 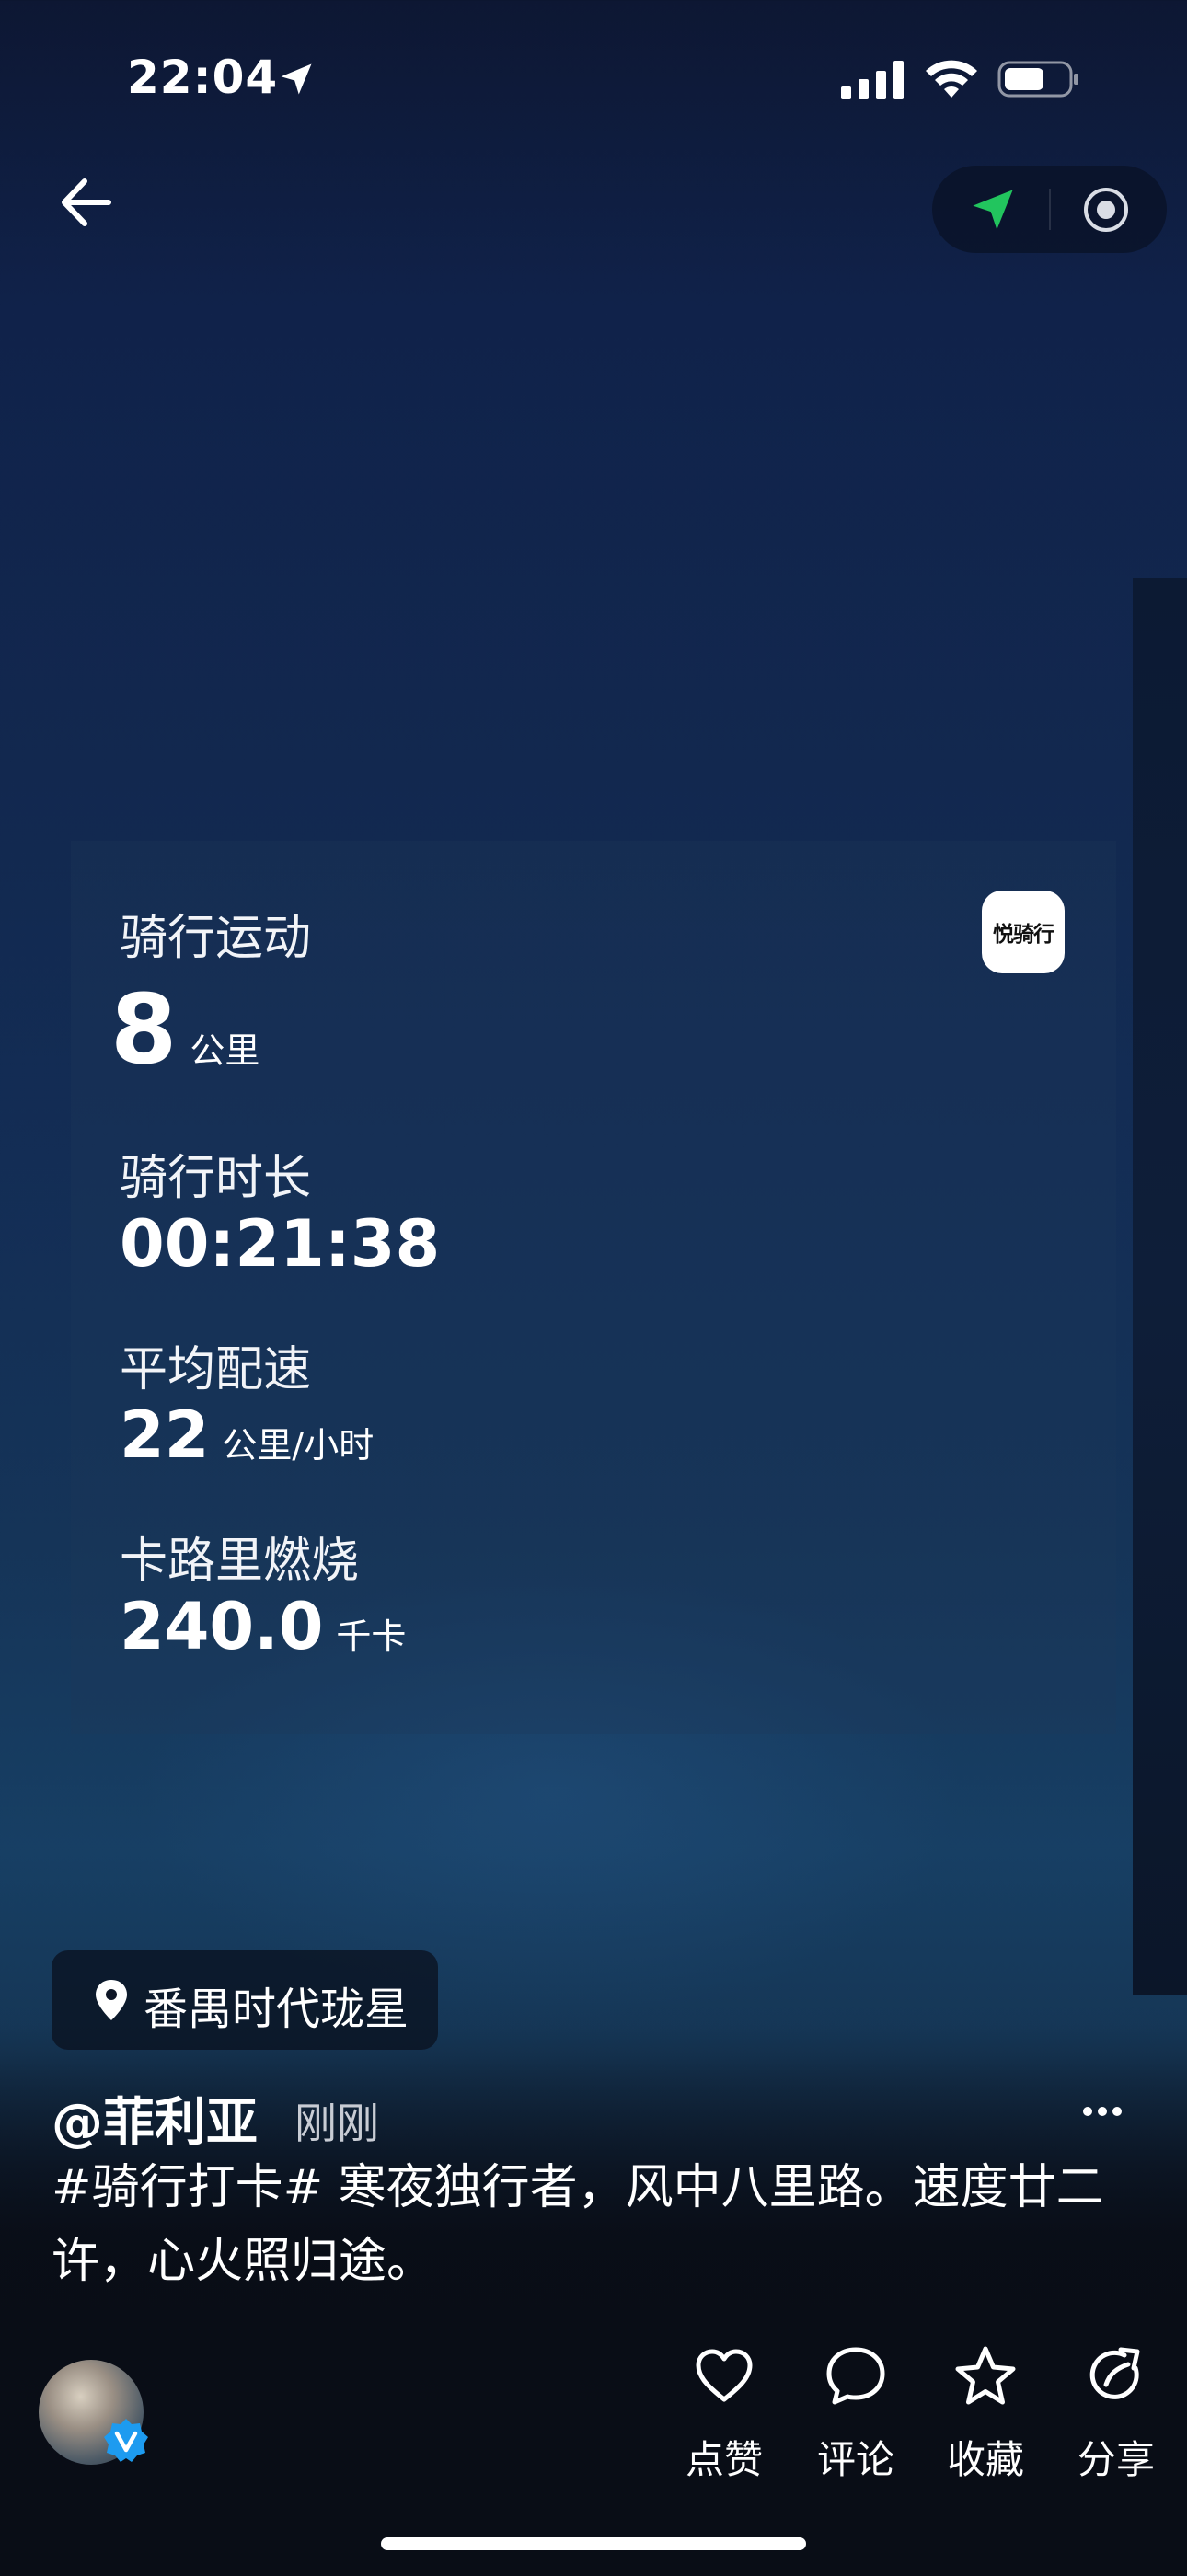 I want to click on battery-icon, so click(x=1037, y=79).